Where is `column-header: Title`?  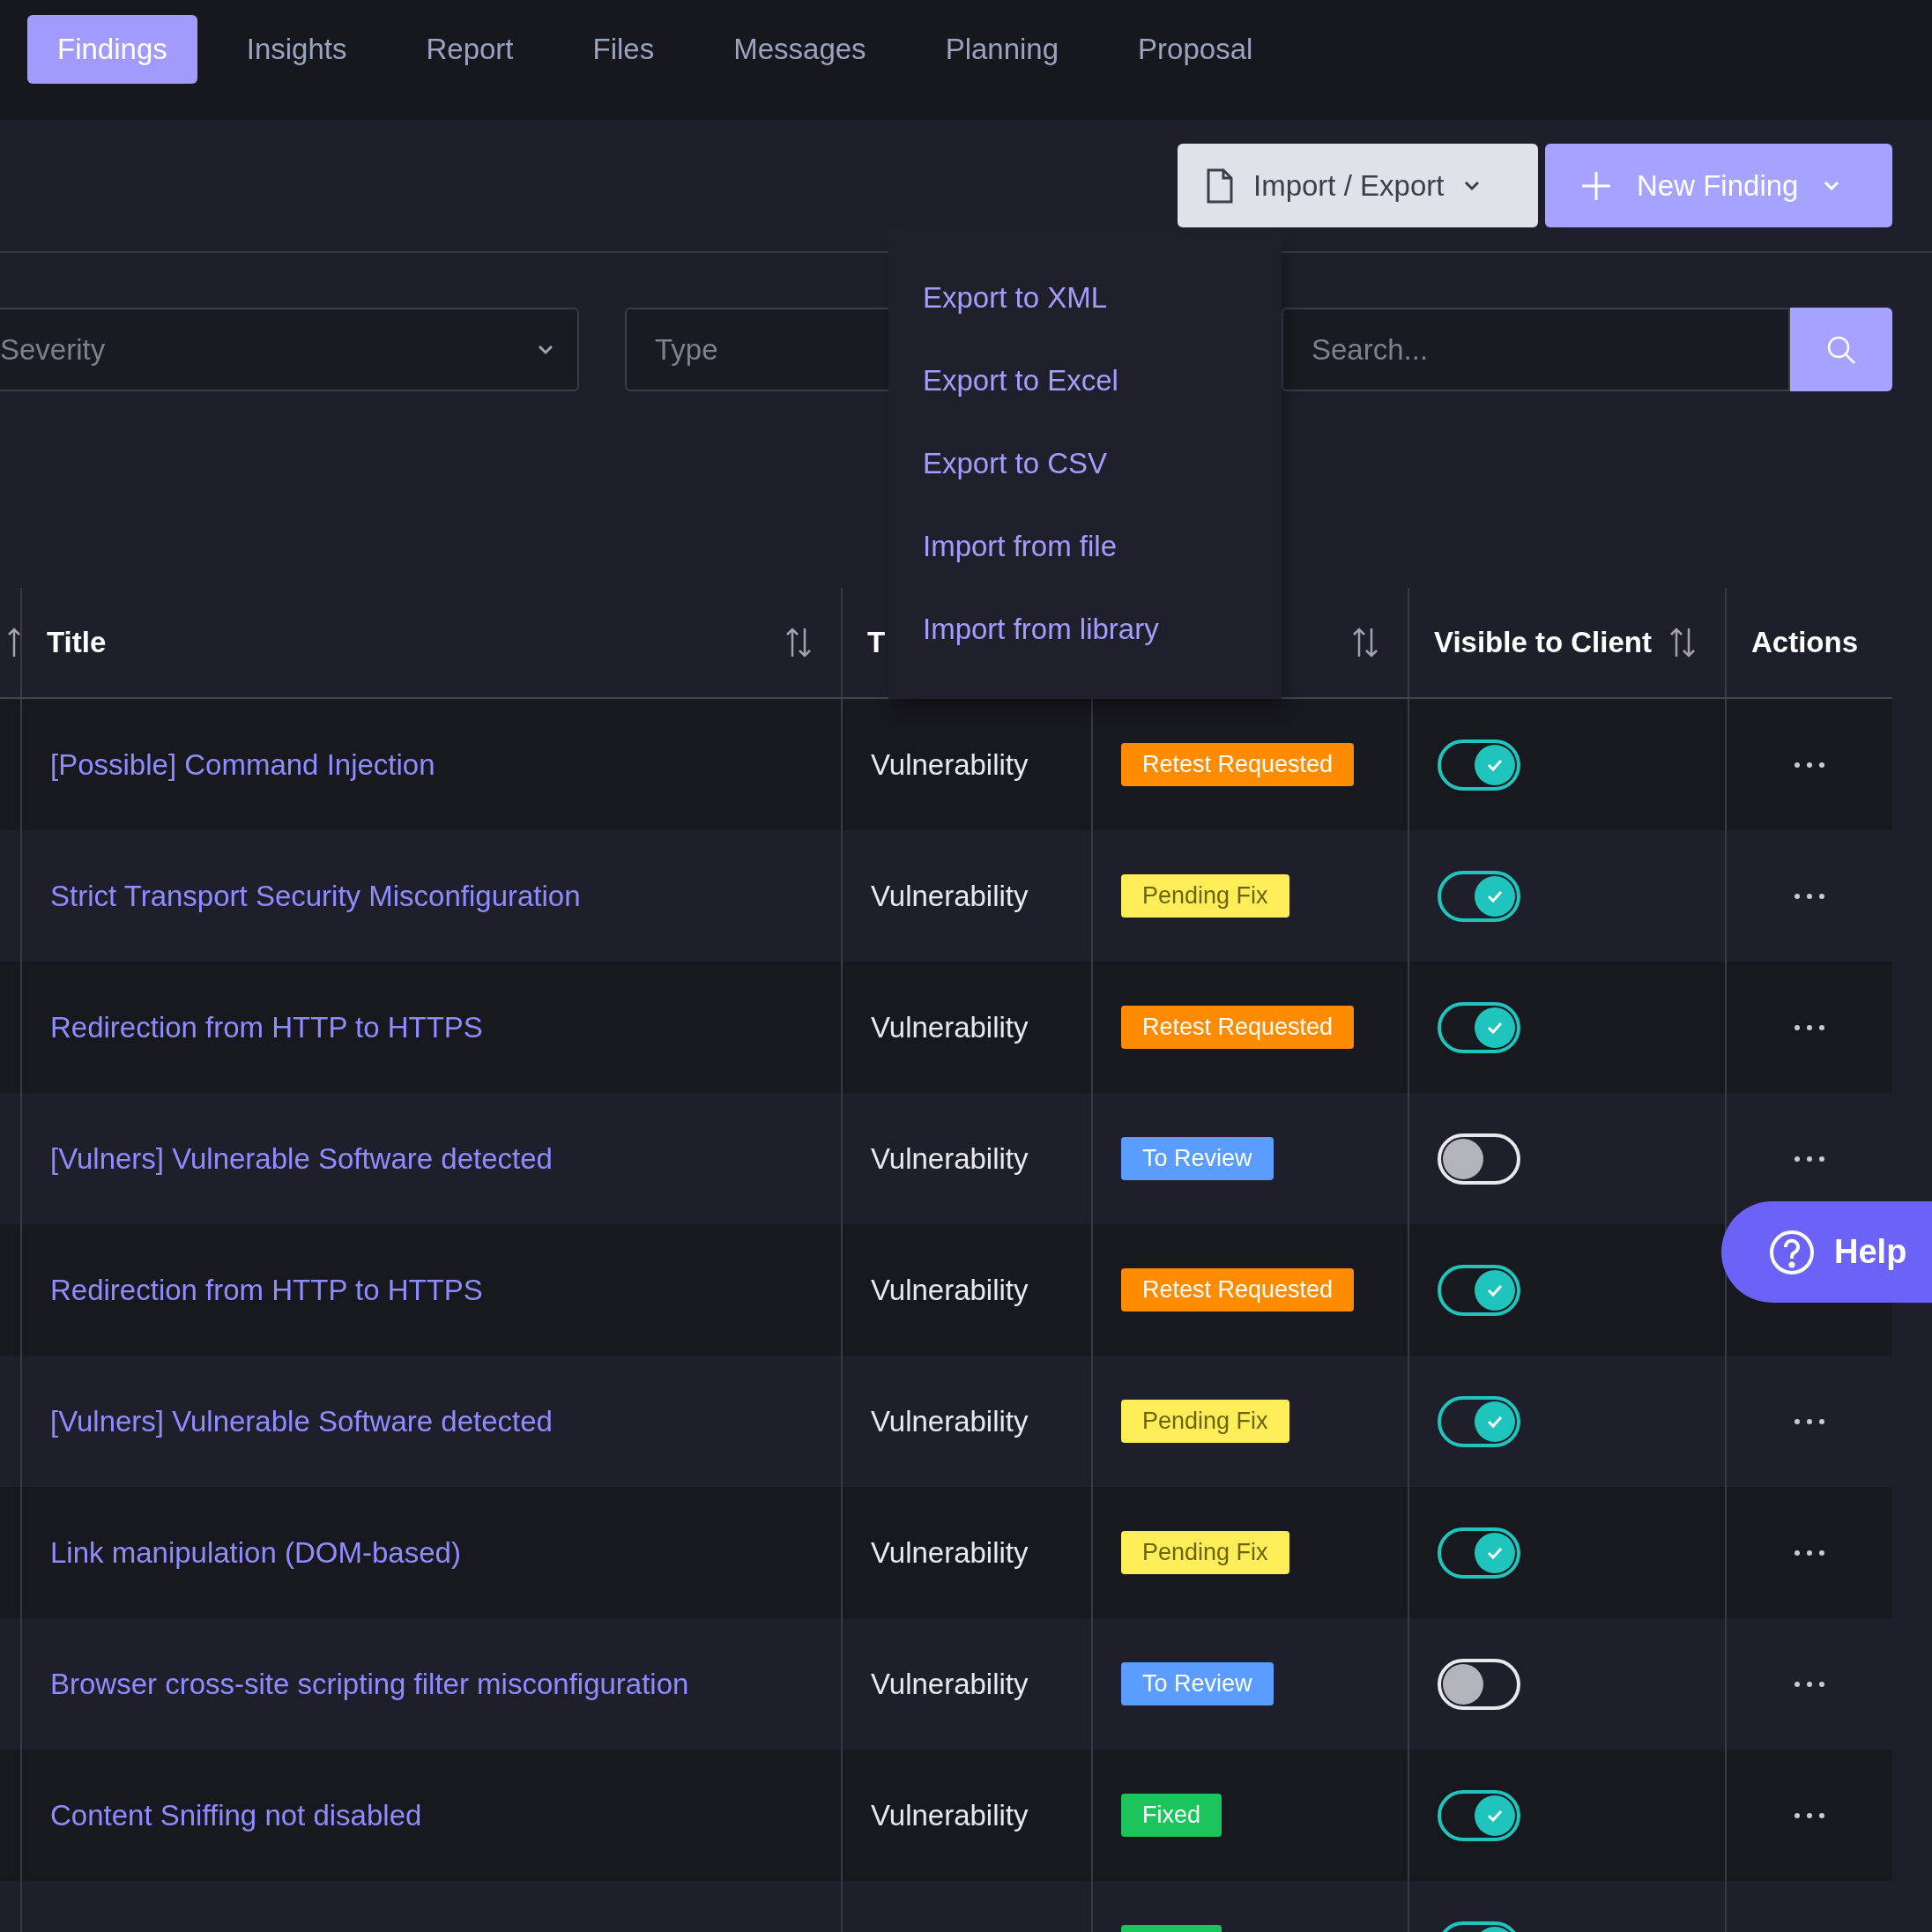 column-header: Title is located at coordinates (77, 643).